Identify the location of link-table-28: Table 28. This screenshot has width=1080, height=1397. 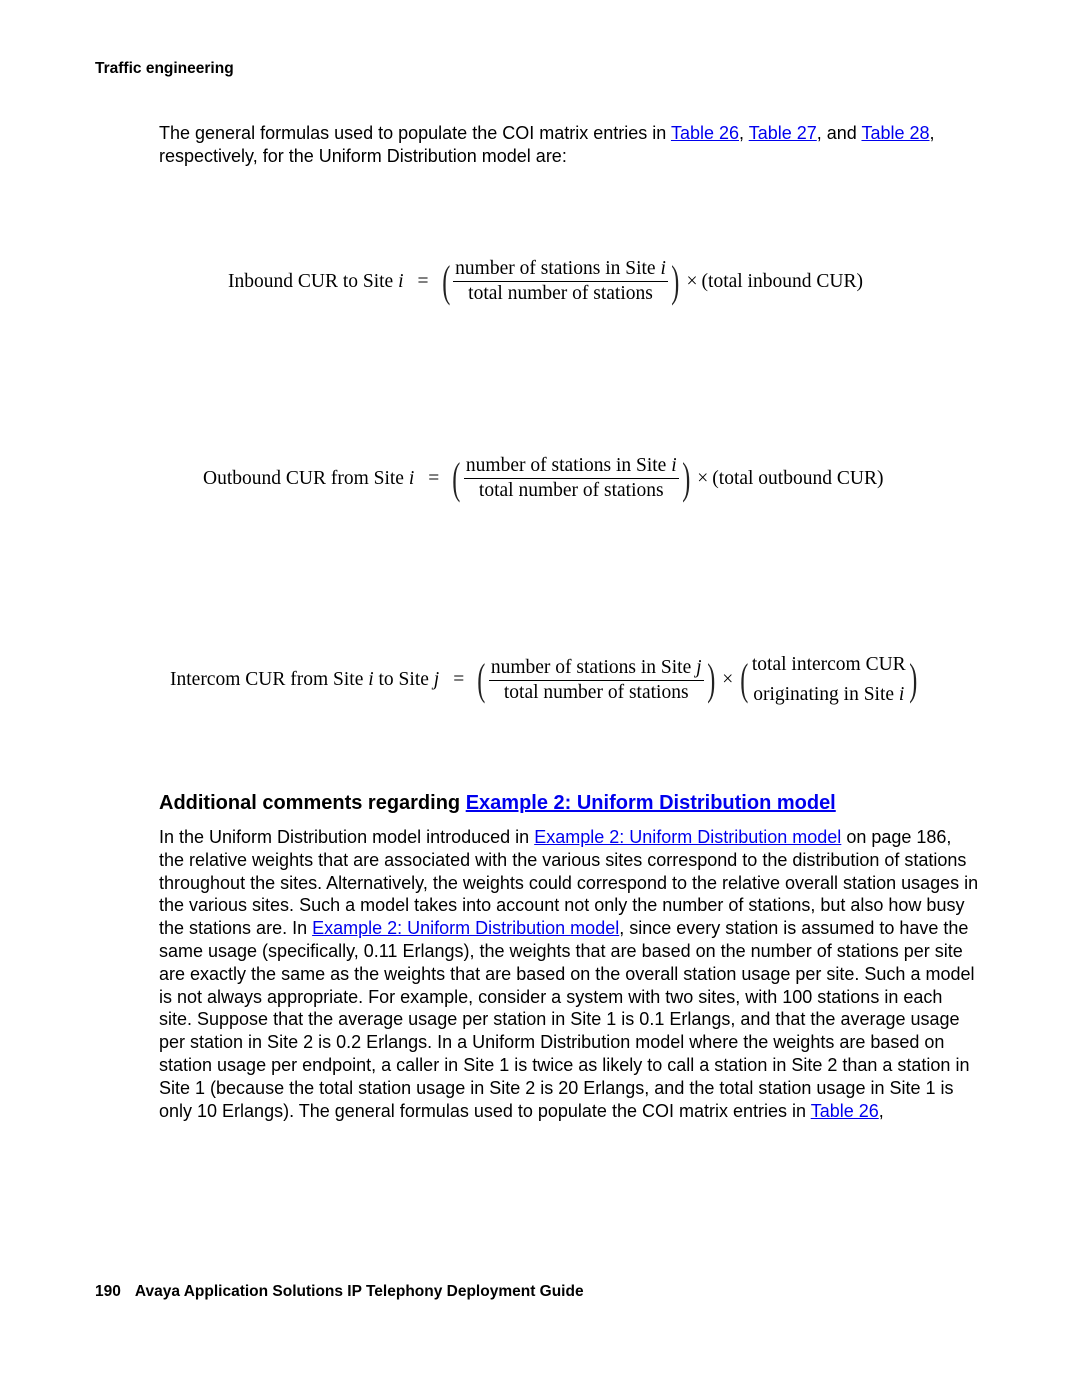
(895, 133).